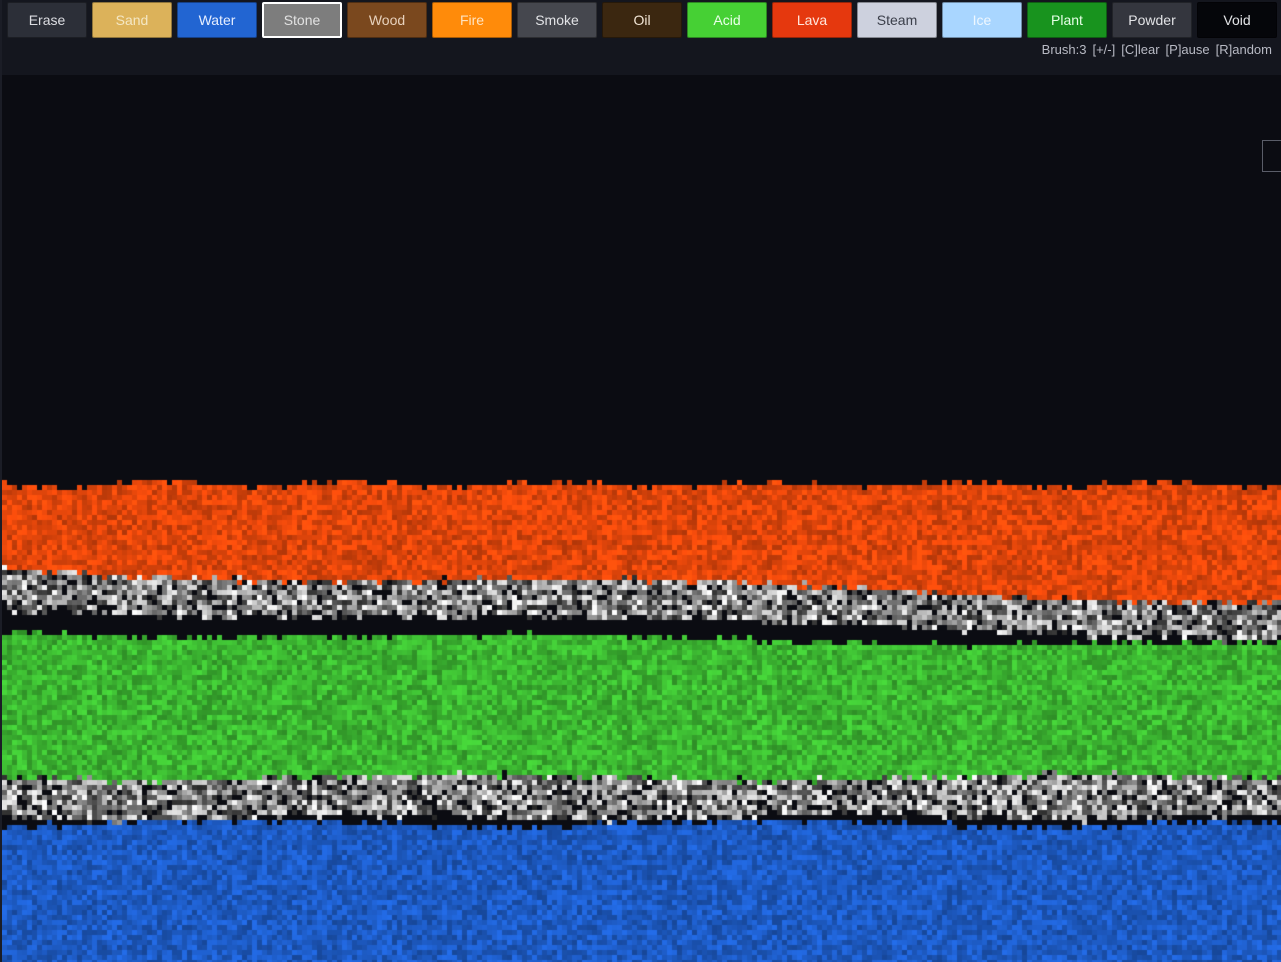 This screenshot has width=1281, height=962. What do you see at coordinates (1104, 49) in the screenshot?
I see `brush-resize-hint: [+/-]` at bounding box center [1104, 49].